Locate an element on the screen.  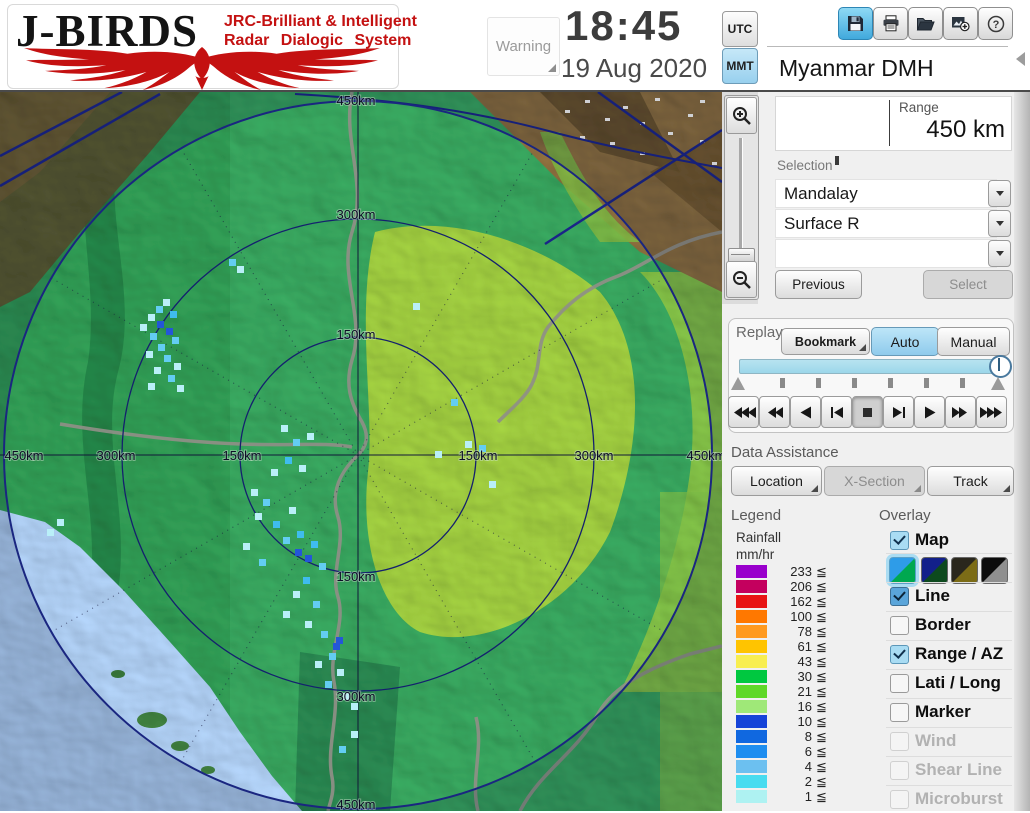
shear-line-checkbox is located at coordinates (899, 770).